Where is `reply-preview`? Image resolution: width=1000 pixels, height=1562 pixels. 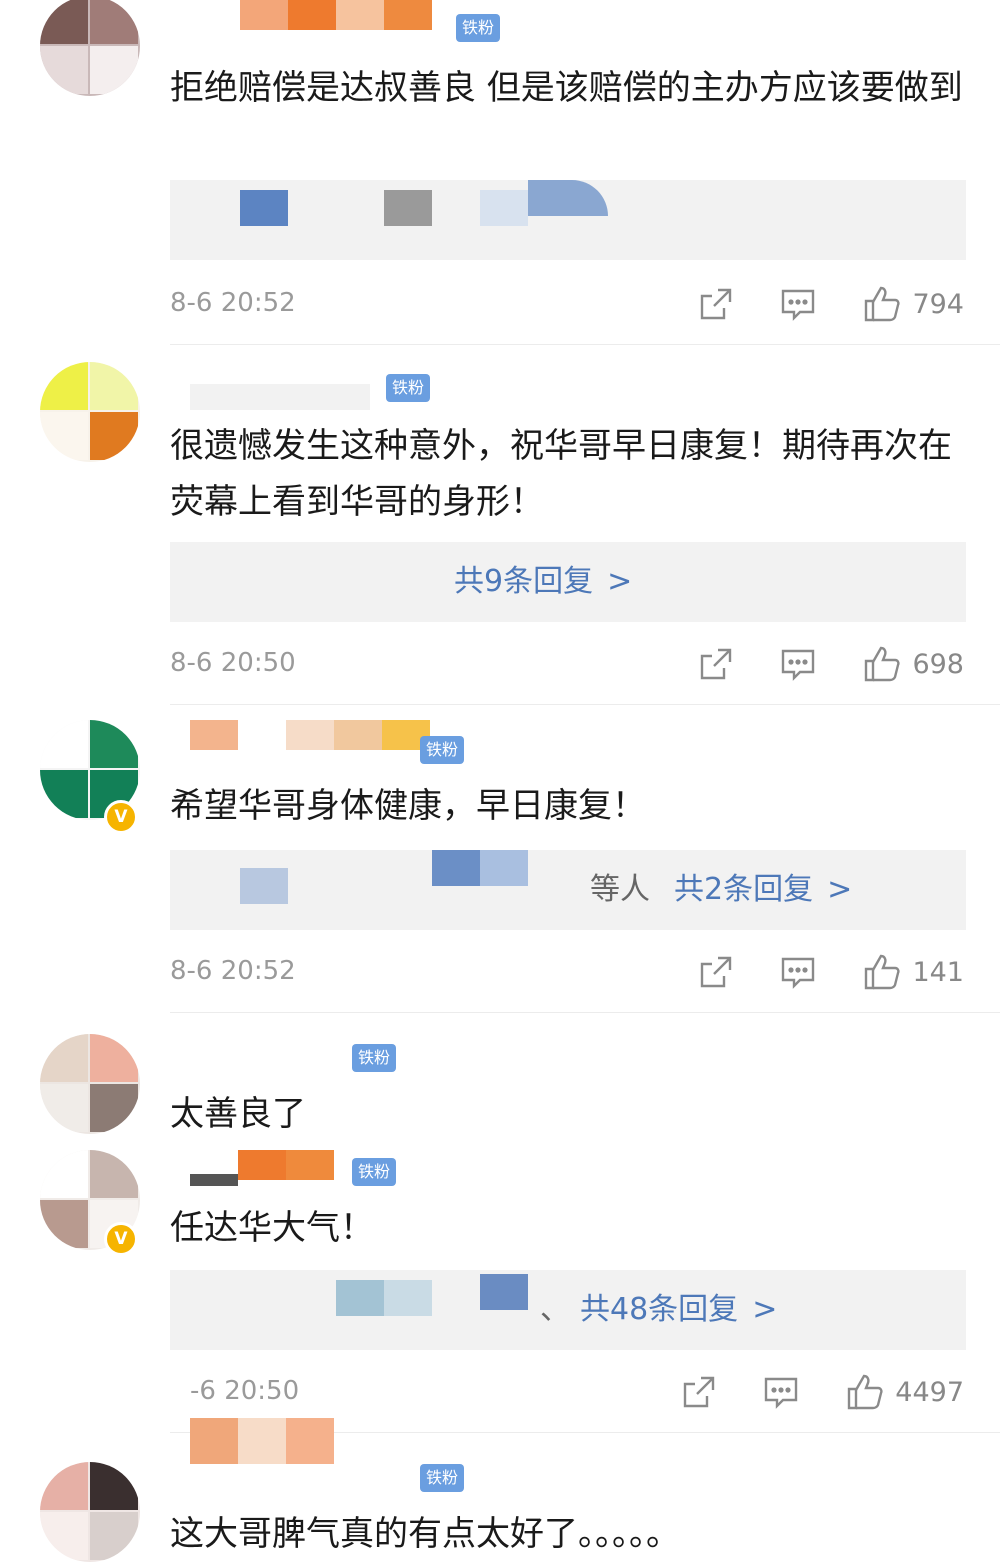 reply-preview is located at coordinates (568, 220).